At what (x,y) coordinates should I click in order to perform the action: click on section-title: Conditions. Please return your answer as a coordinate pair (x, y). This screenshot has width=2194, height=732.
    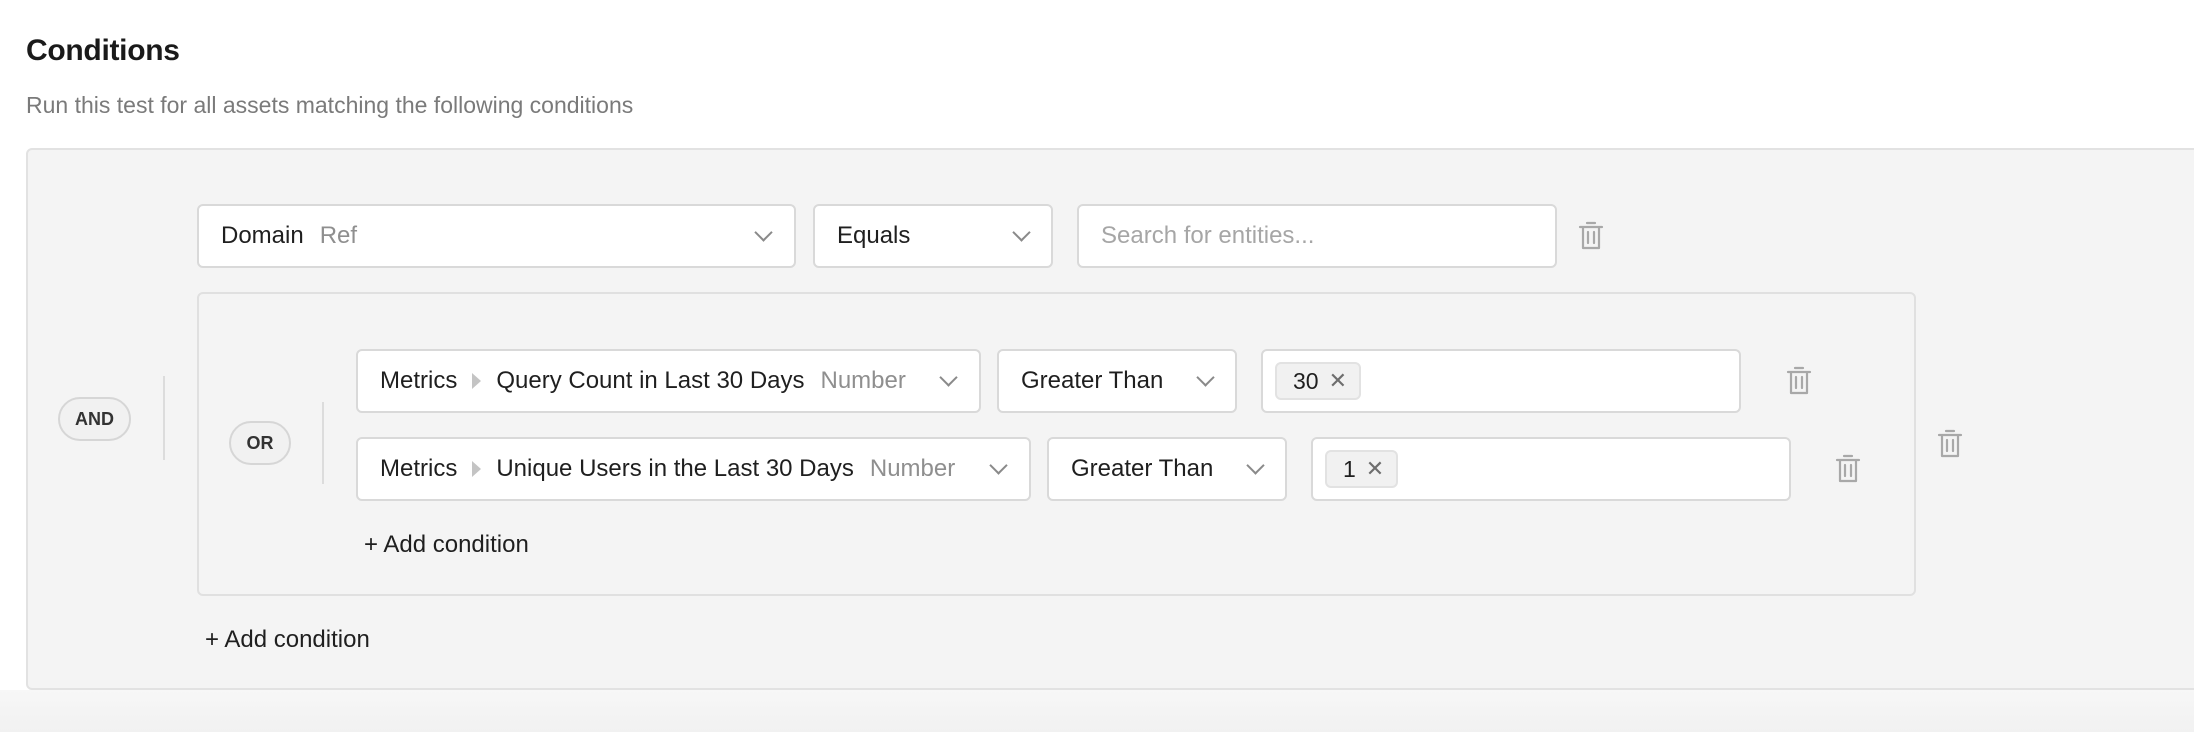
    Looking at the image, I should click on (103, 50).